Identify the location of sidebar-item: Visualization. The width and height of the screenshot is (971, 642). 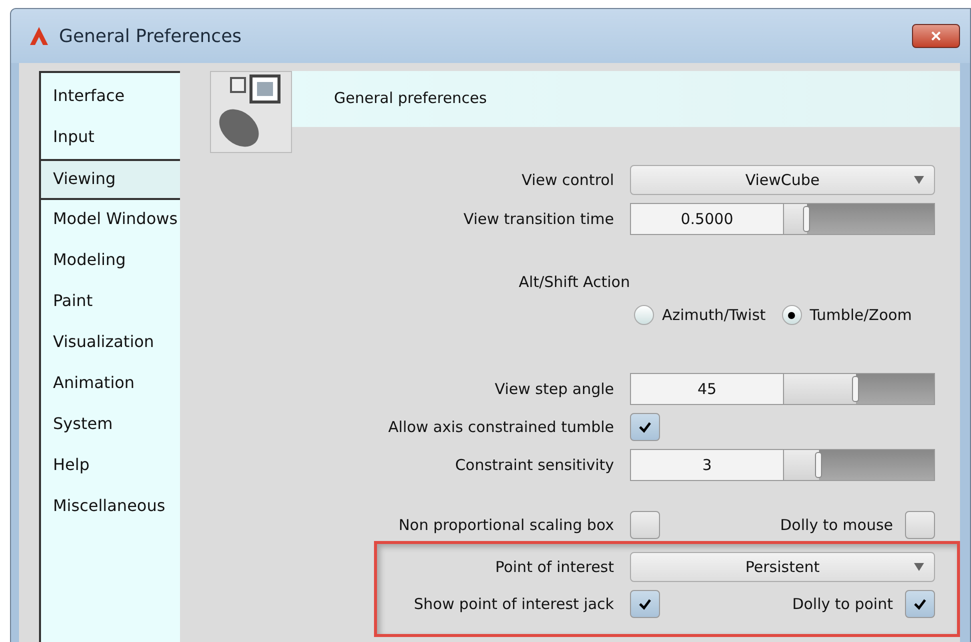
(110, 343).